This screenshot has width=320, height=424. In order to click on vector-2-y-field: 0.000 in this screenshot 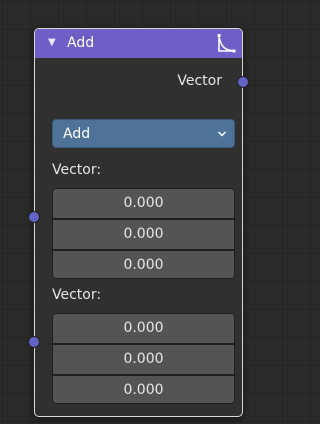, I will do `click(143, 359)`.